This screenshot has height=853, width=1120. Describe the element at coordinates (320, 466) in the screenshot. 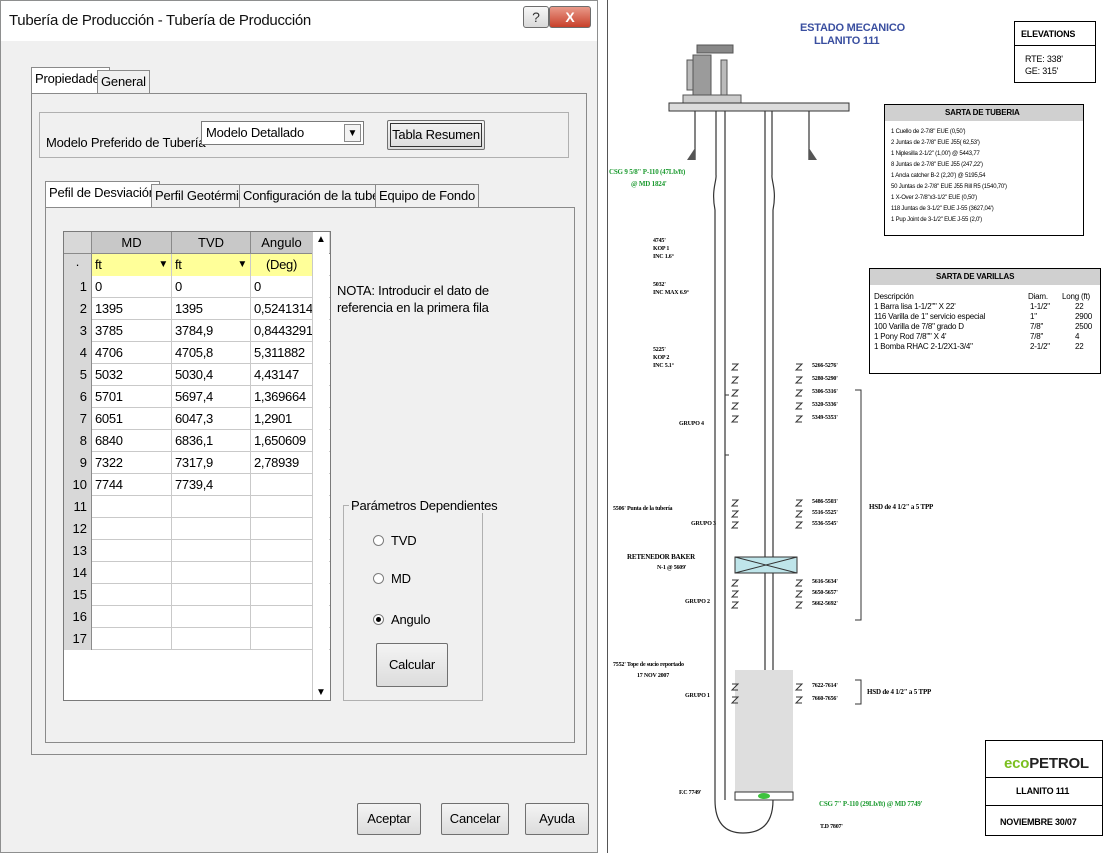

I see `grid-scrollbar: ▲ ▼` at that location.